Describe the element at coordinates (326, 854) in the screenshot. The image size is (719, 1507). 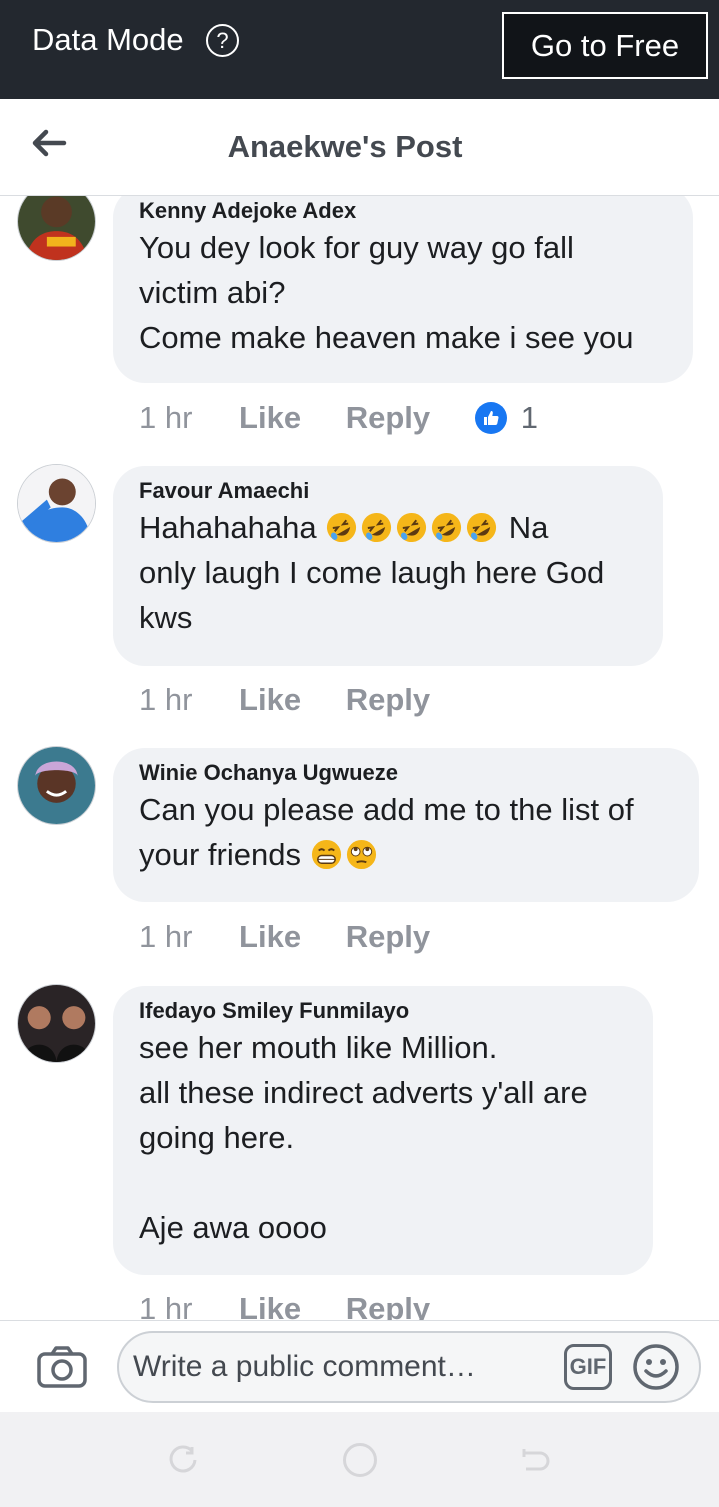
I see `beaming-grin-emoji` at that location.